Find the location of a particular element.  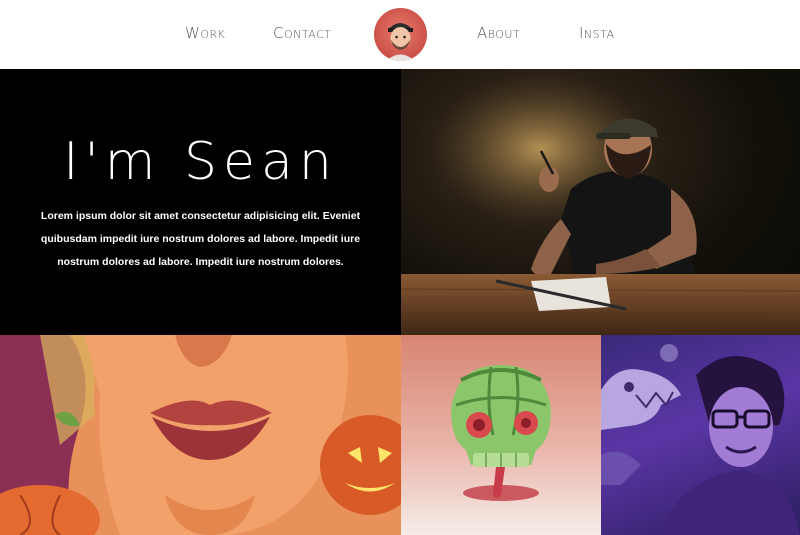

nav-link-work: Work is located at coordinates (205, 33).